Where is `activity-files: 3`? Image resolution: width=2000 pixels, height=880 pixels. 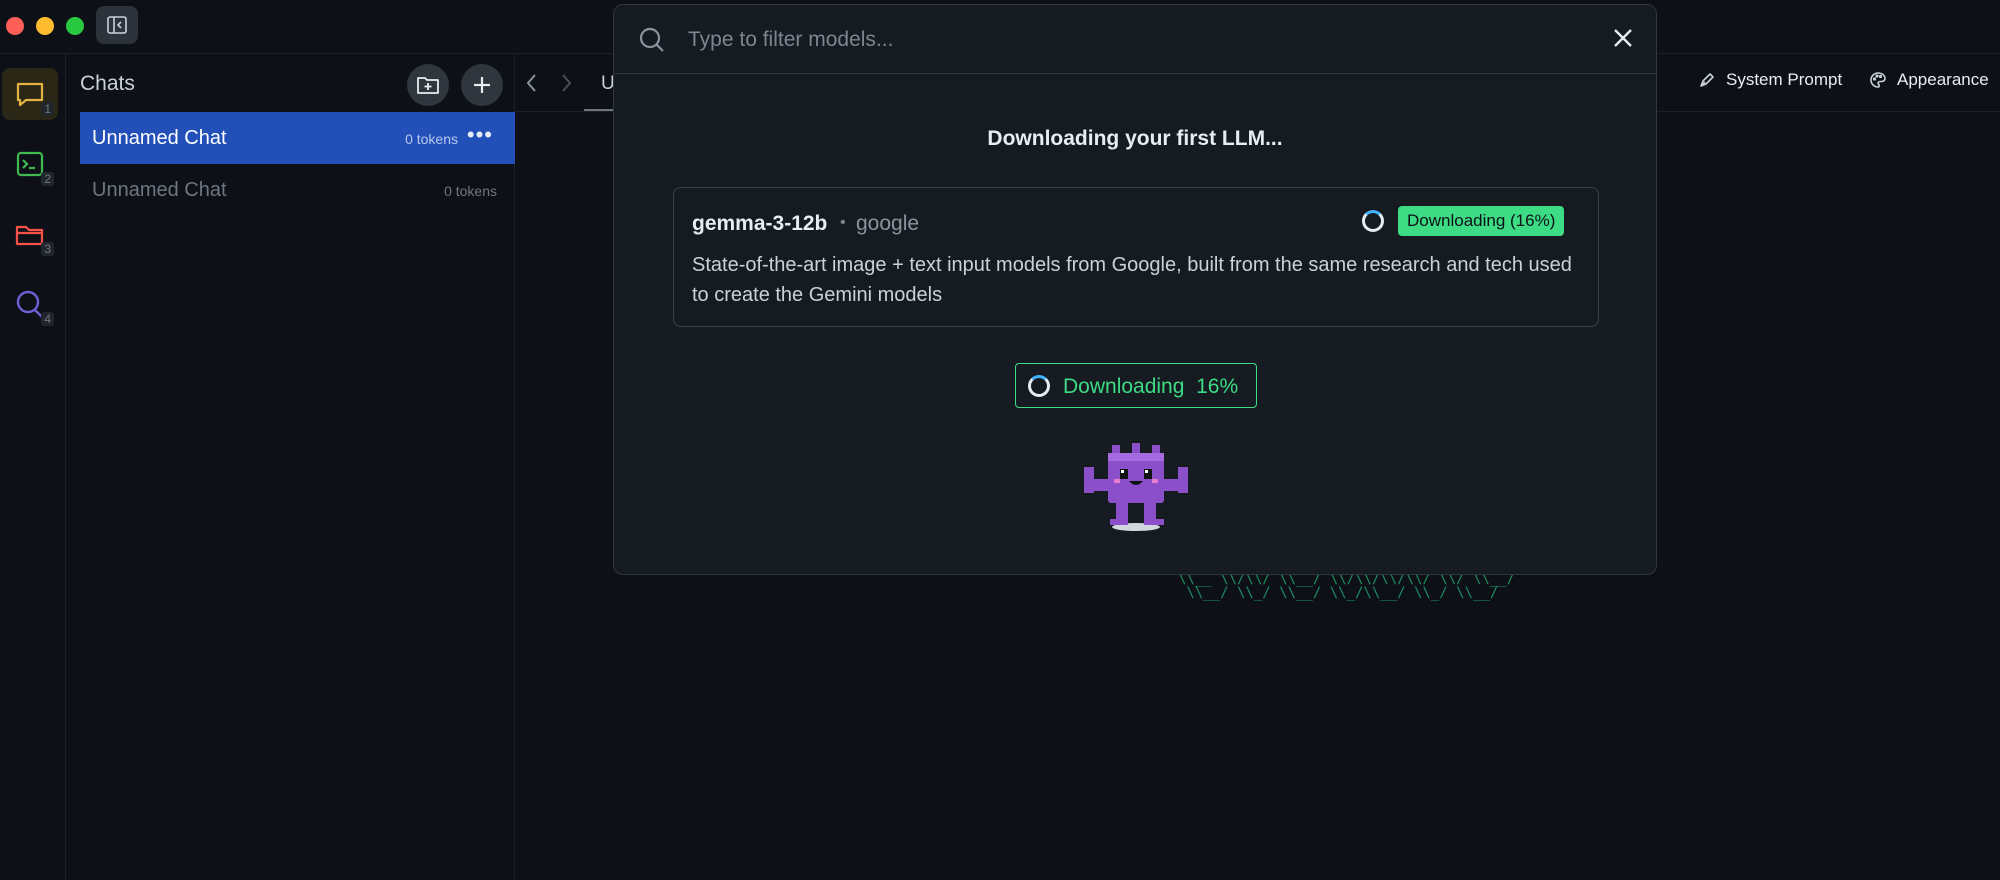
activity-files: 3 is located at coordinates (30, 234).